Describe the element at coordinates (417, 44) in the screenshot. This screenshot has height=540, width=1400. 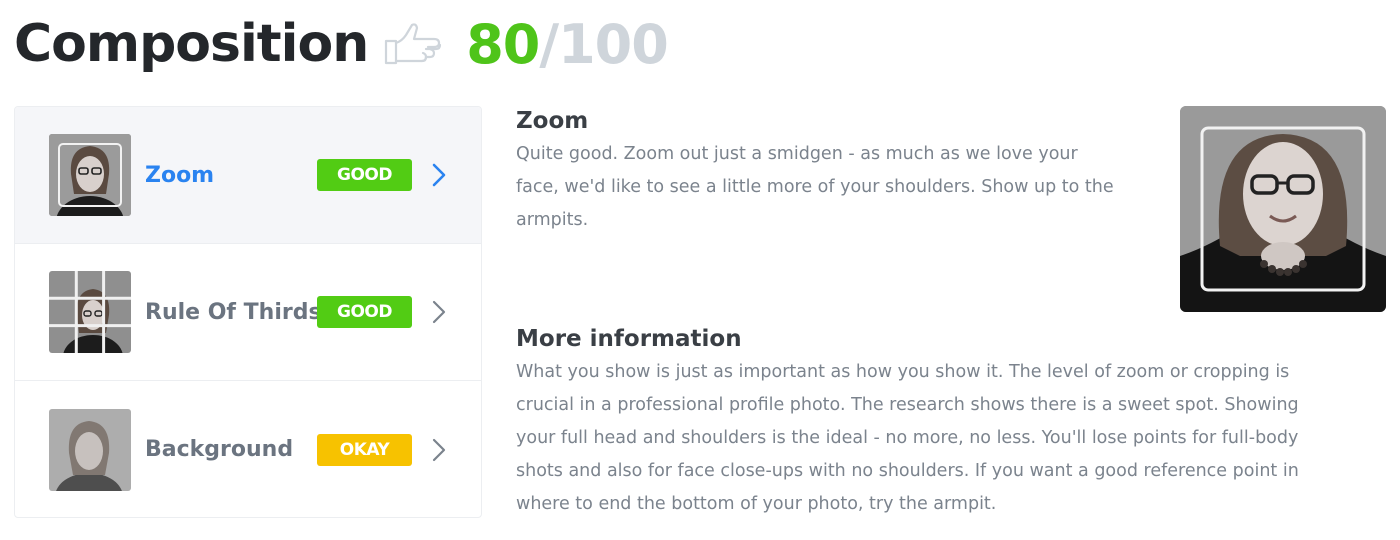
I see `hand-pointing-icon` at that location.